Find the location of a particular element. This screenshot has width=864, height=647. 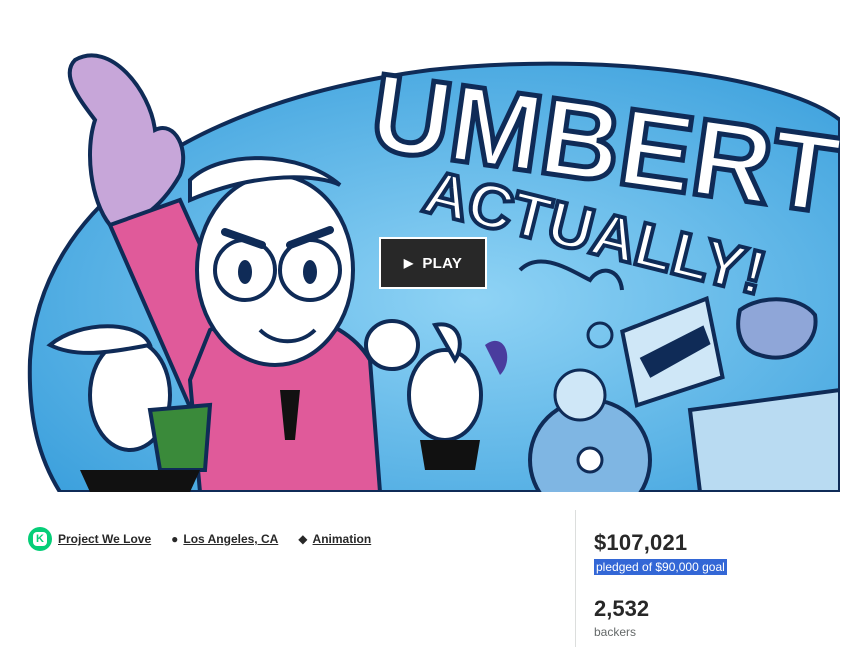

backers-count: 2,532 is located at coordinates (622, 608).